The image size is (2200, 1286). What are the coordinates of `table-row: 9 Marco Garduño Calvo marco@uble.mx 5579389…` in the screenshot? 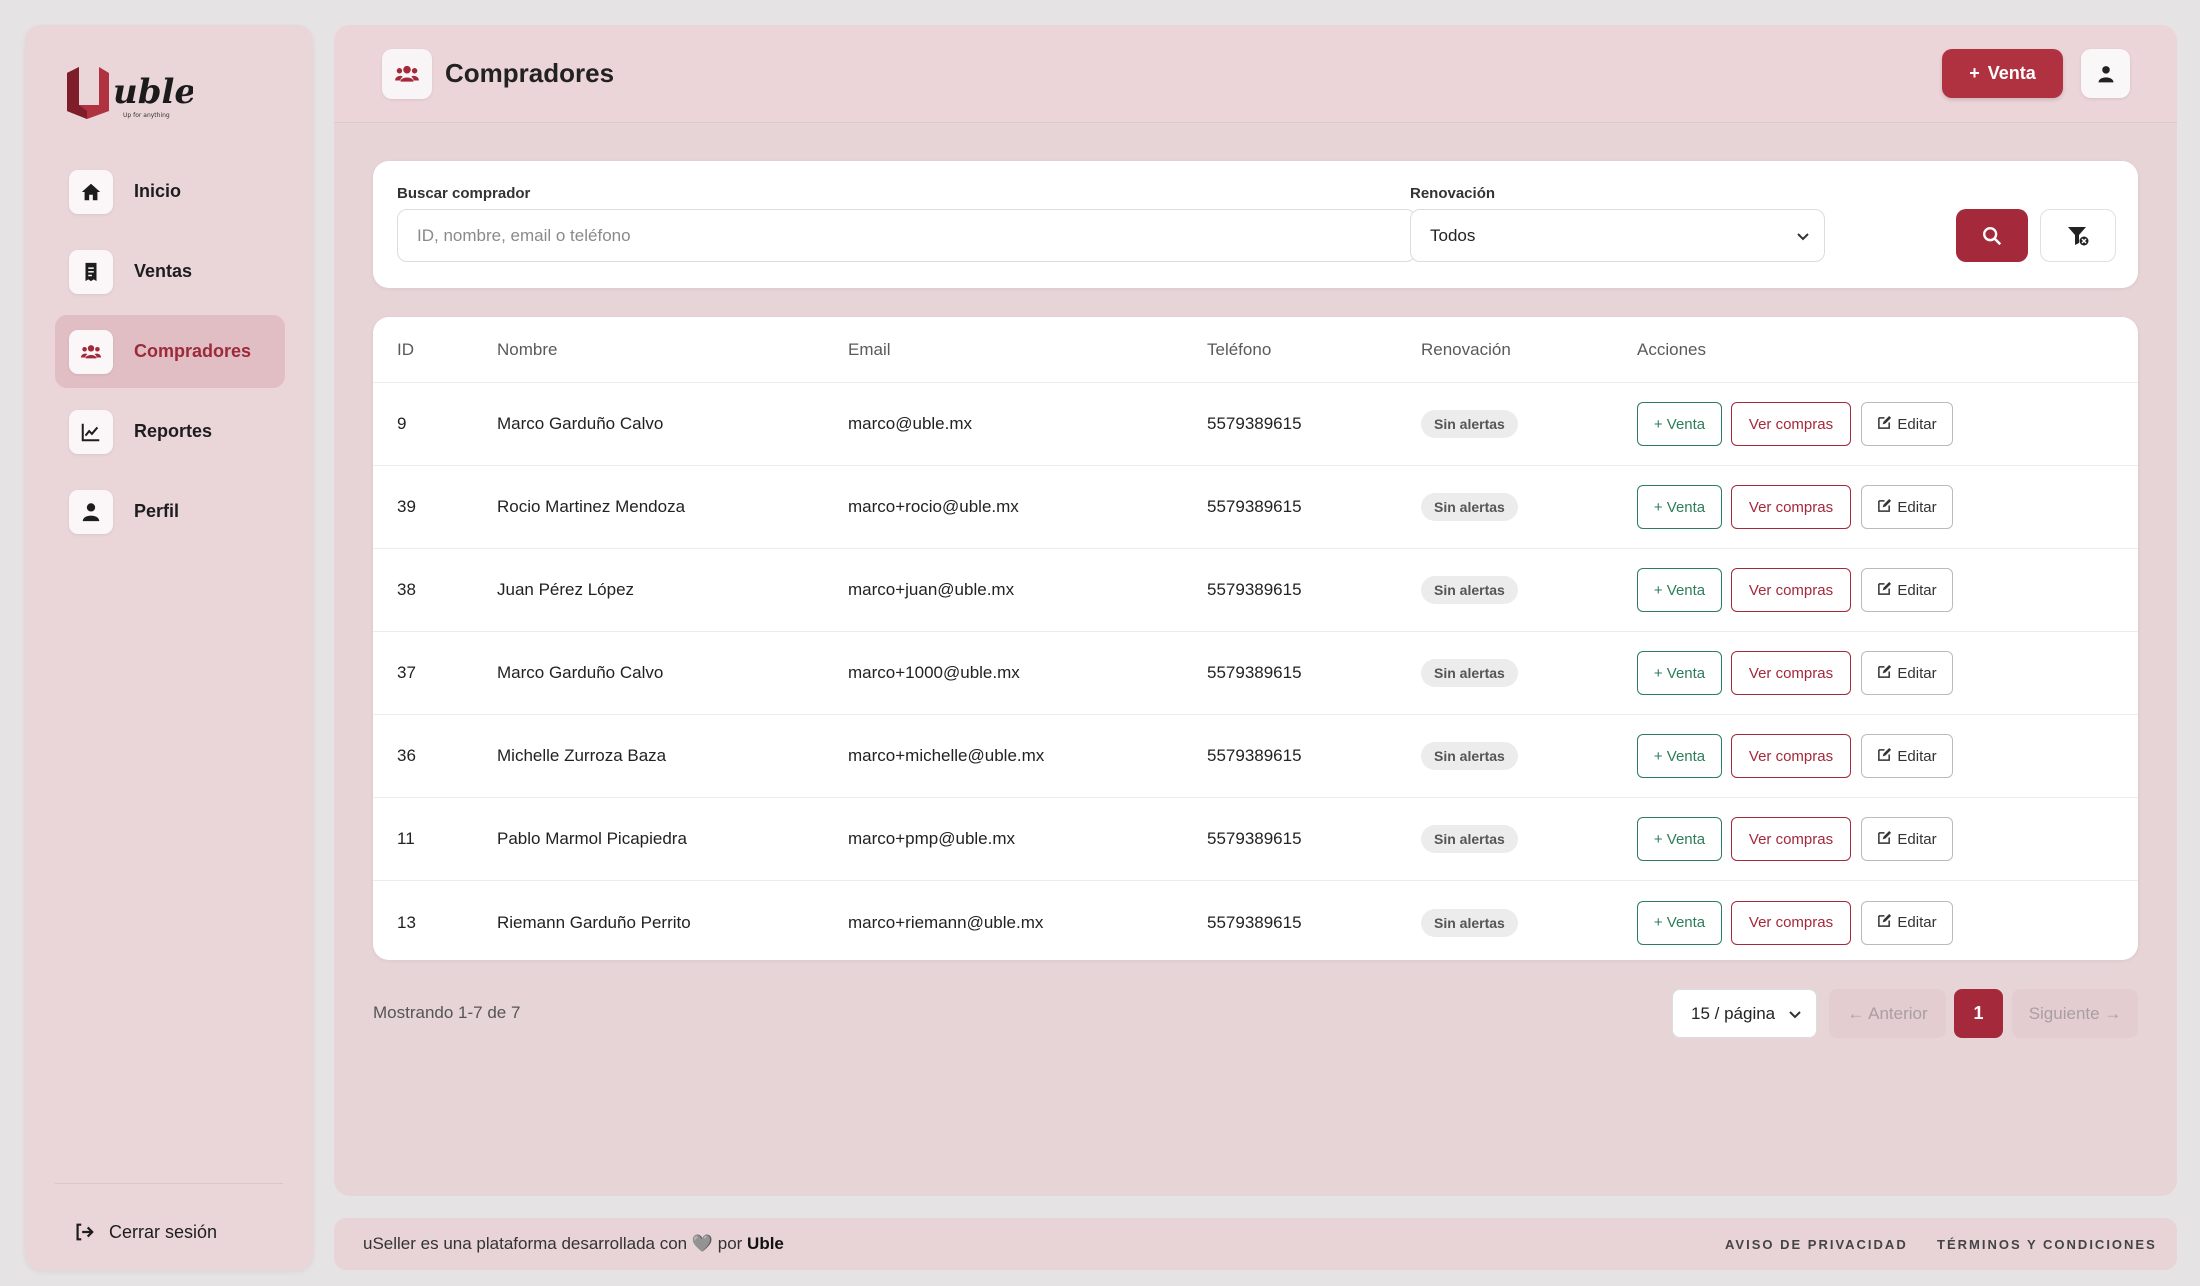 It's located at (1255, 424).